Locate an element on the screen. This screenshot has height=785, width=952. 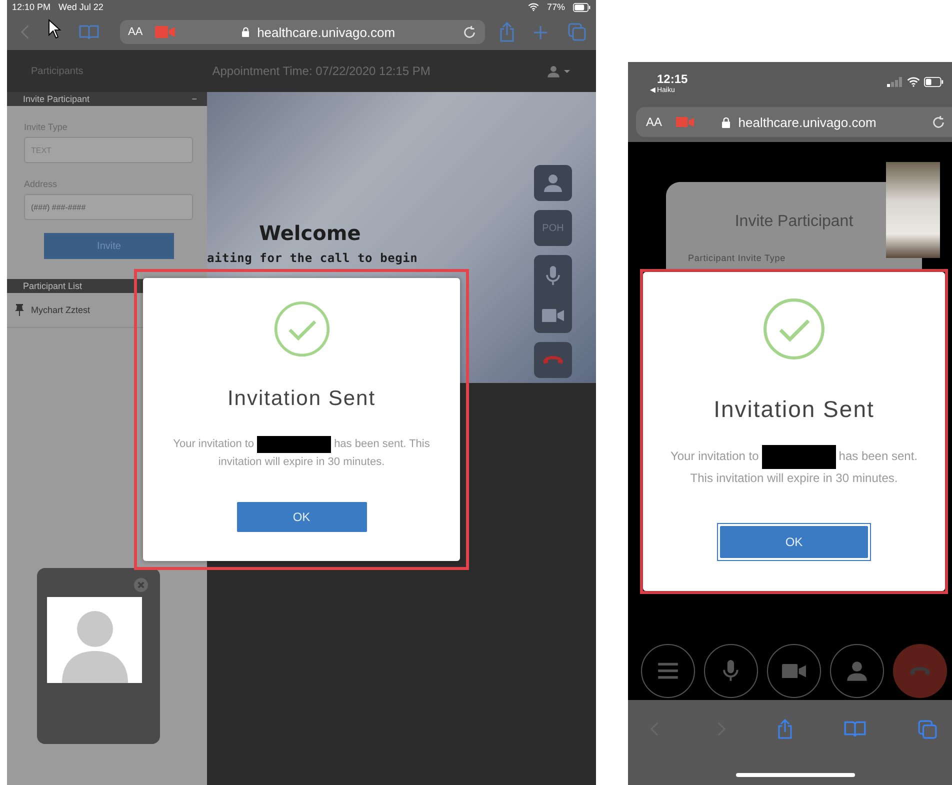
pin-icon is located at coordinates (19, 310).